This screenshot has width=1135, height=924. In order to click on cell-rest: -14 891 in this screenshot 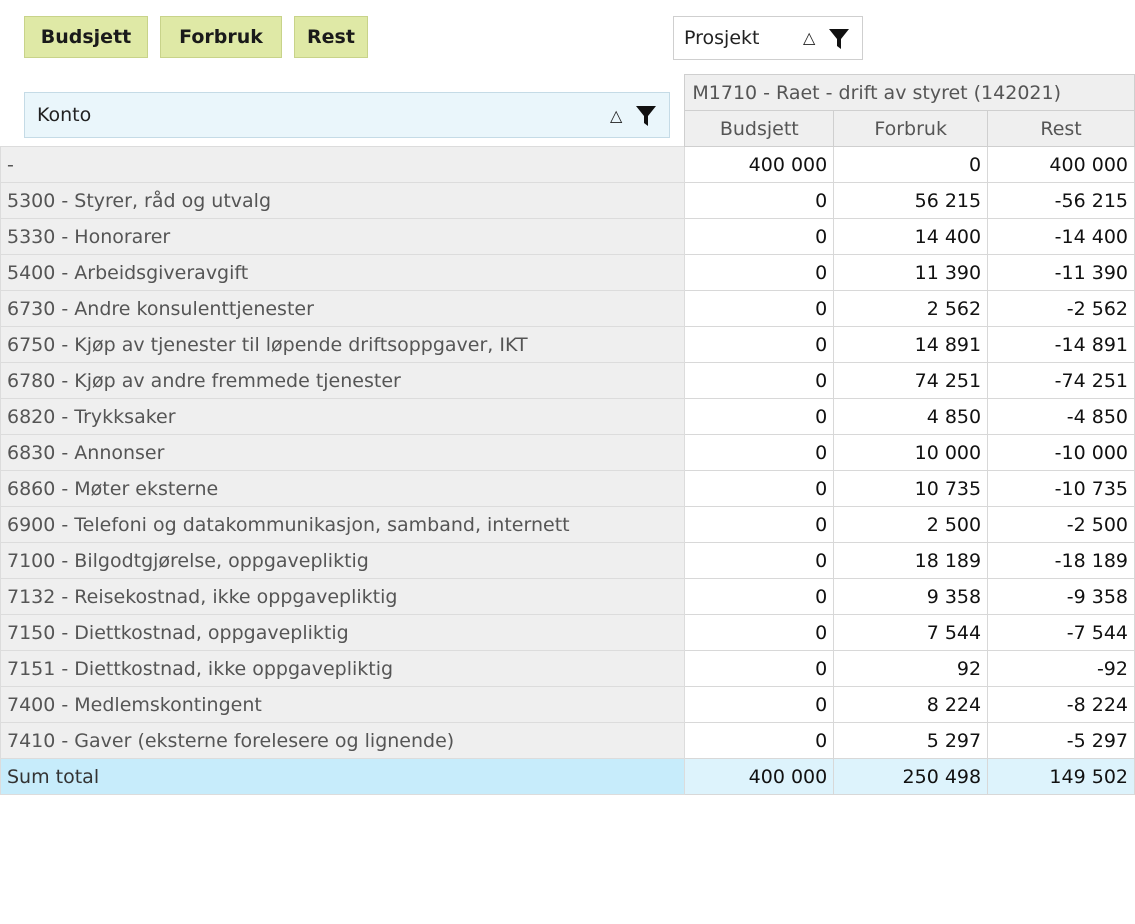, I will do `click(1061, 344)`.